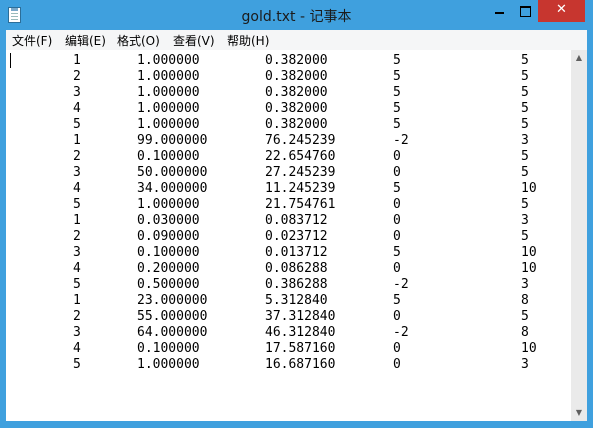 The height and width of the screenshot is (428, 593). I want to click on text-cell: 64.000000, so click(172, 332).